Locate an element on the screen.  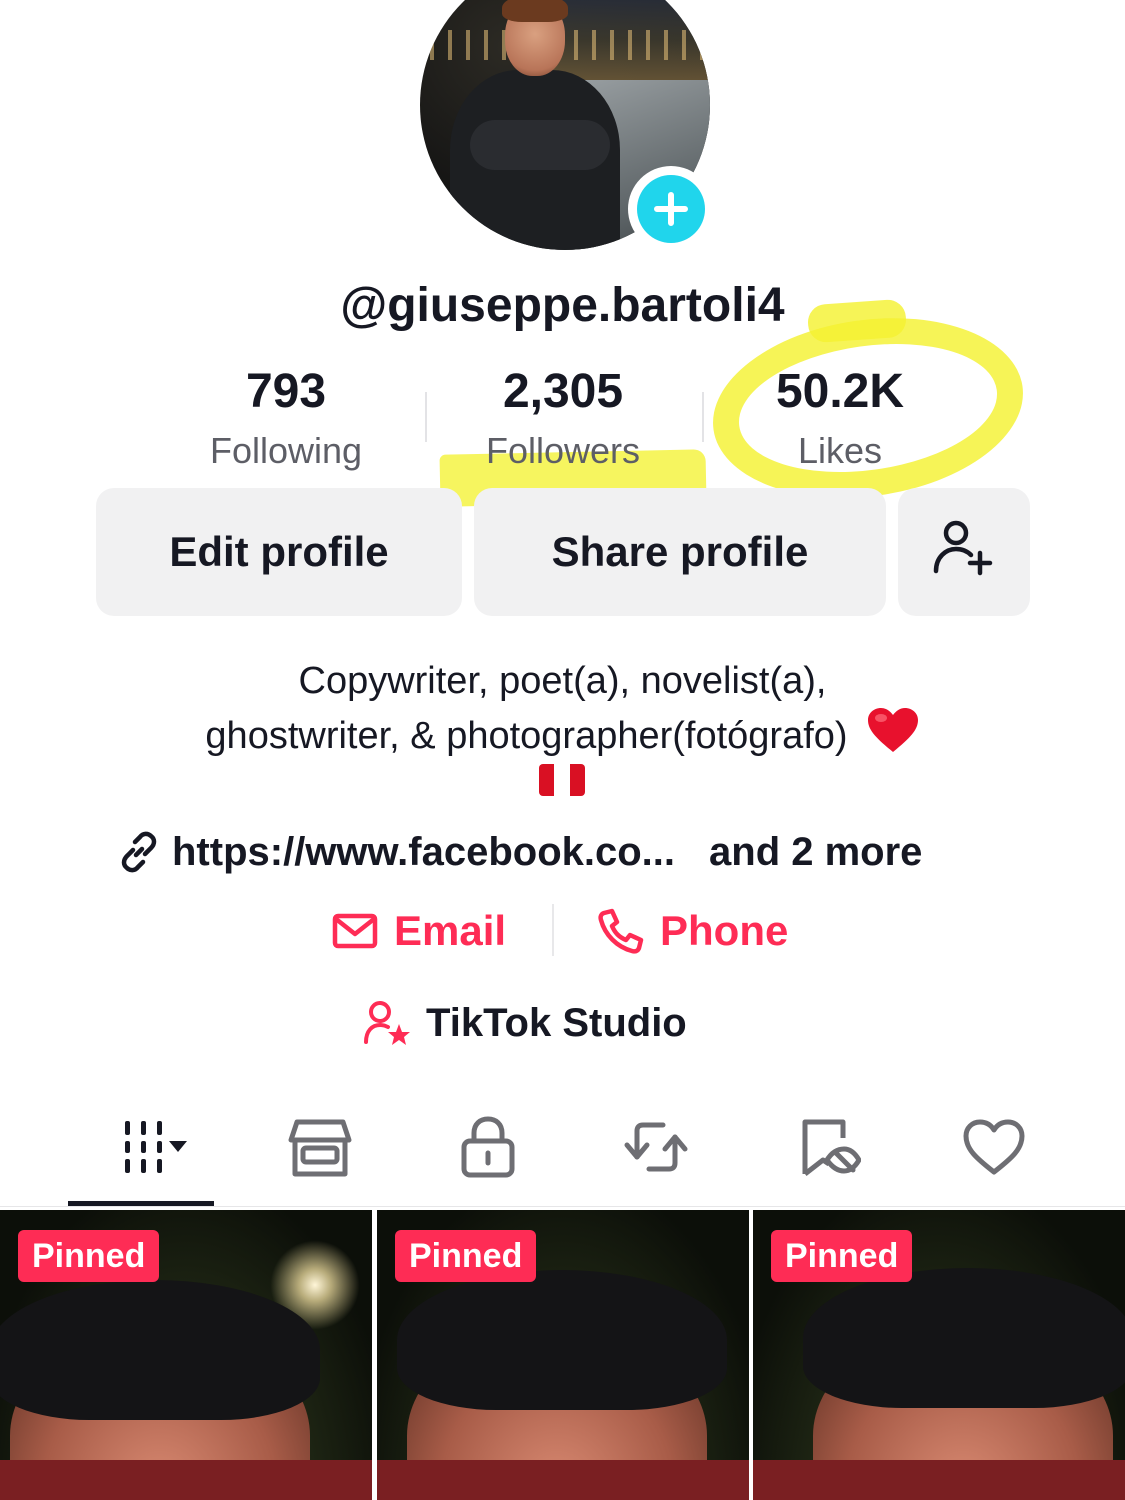
followers-label: Followers is located at coordinates (563, 450).